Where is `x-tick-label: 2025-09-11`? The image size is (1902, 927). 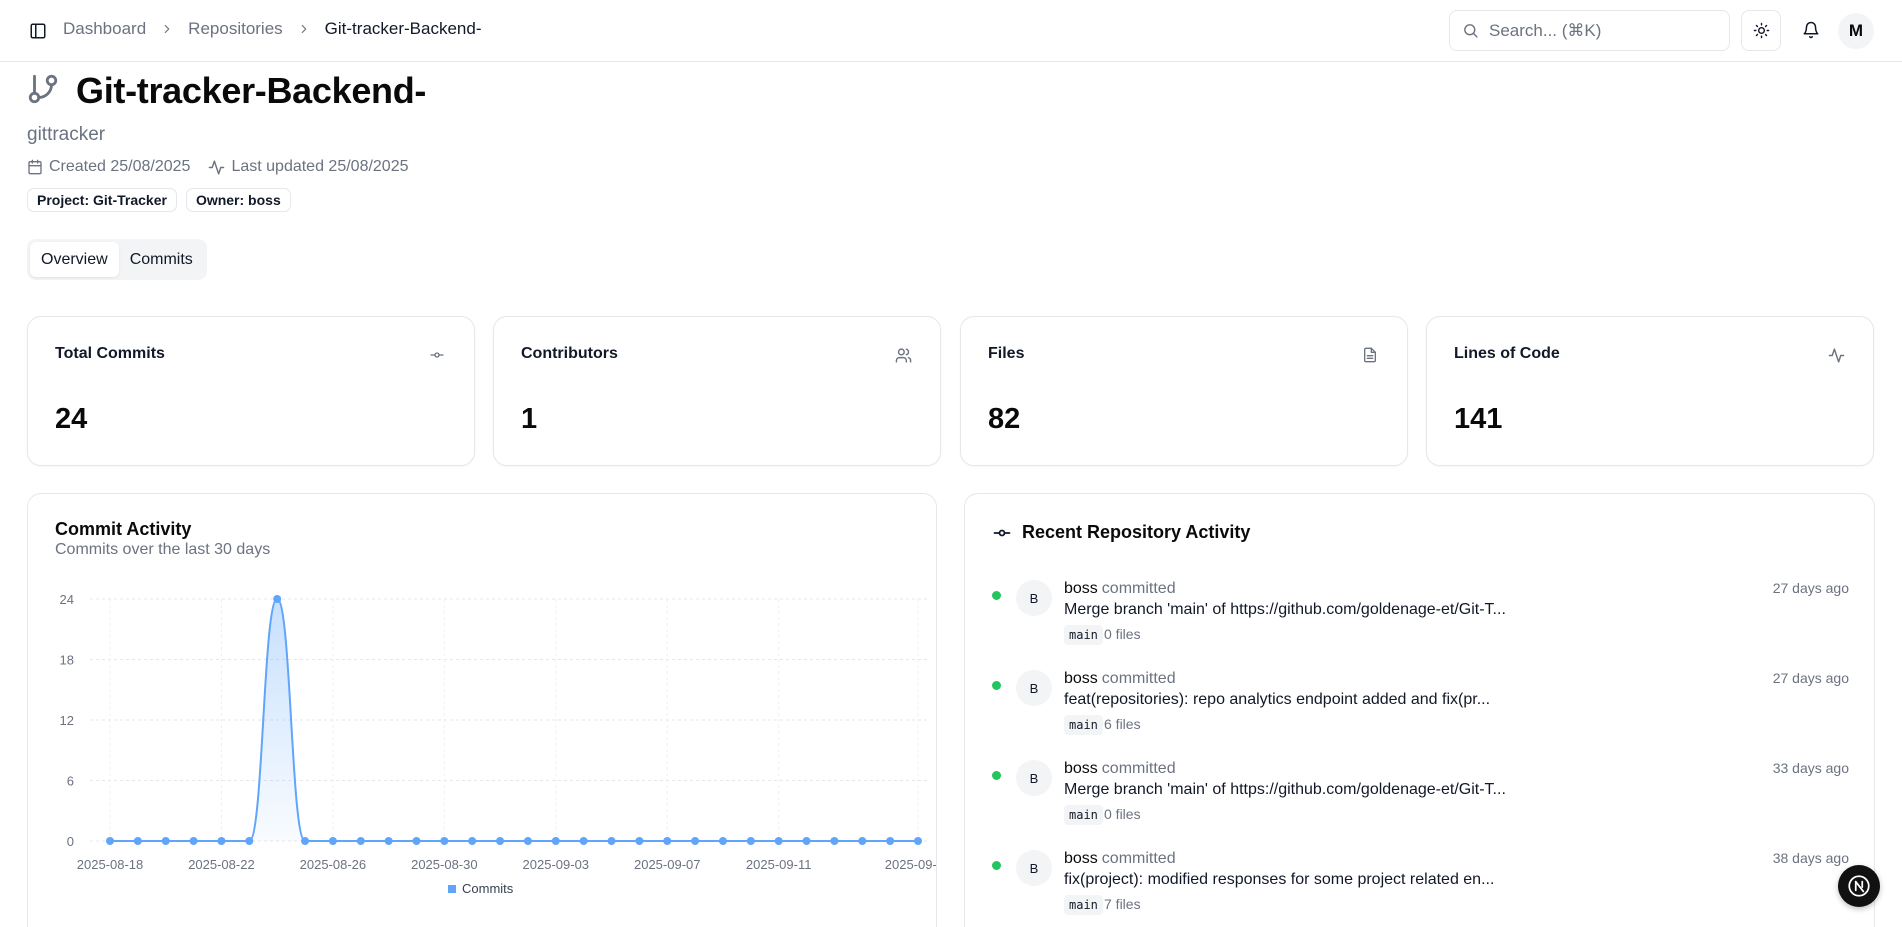
x-tick-label: 2025-09-11 is located at coordinates (779, 864).